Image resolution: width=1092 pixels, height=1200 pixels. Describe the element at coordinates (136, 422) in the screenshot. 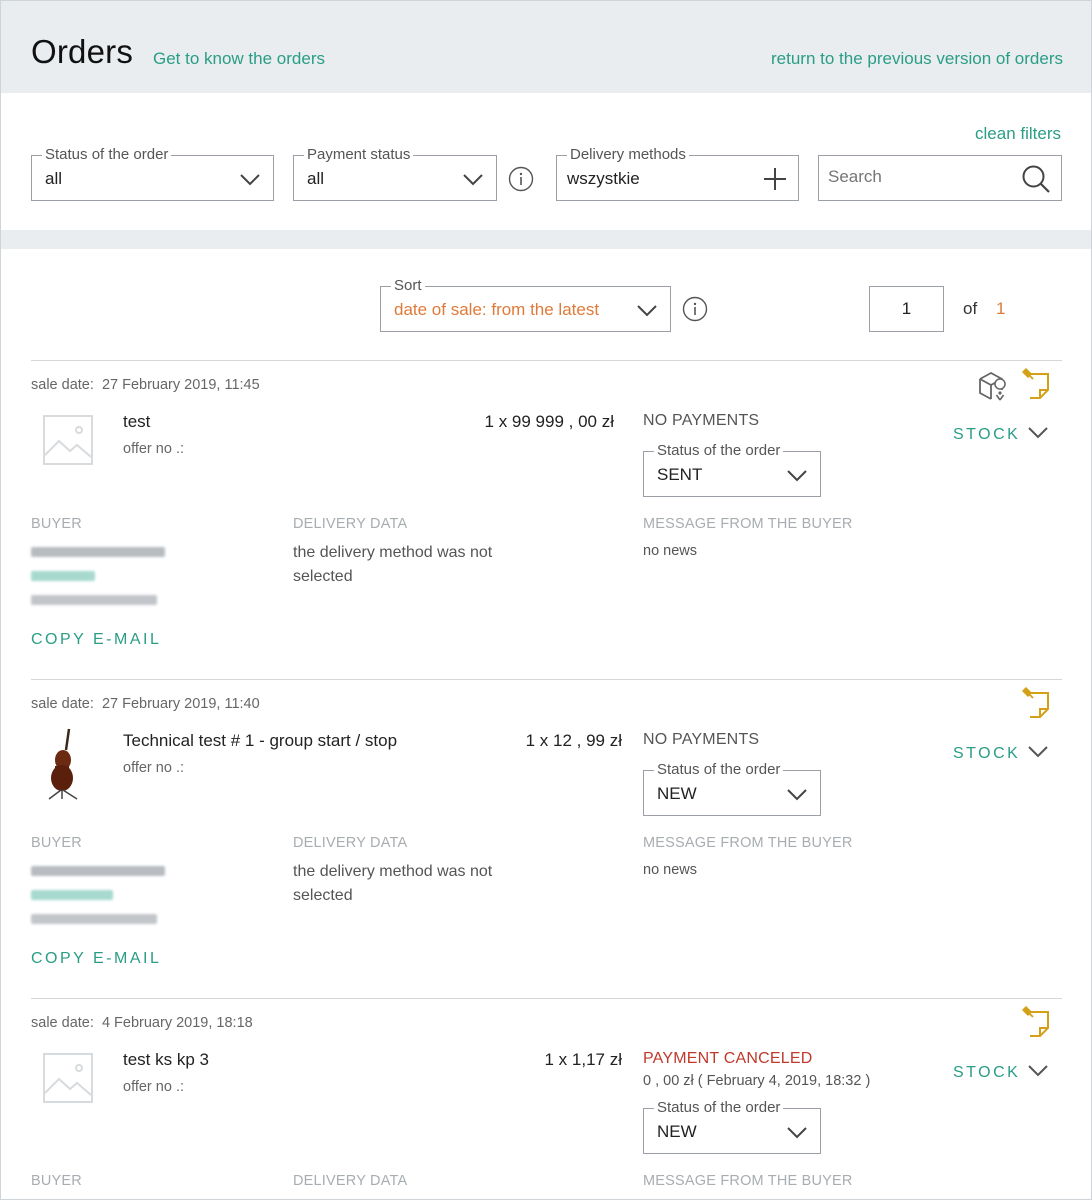

I see `product-name: test` at that location.